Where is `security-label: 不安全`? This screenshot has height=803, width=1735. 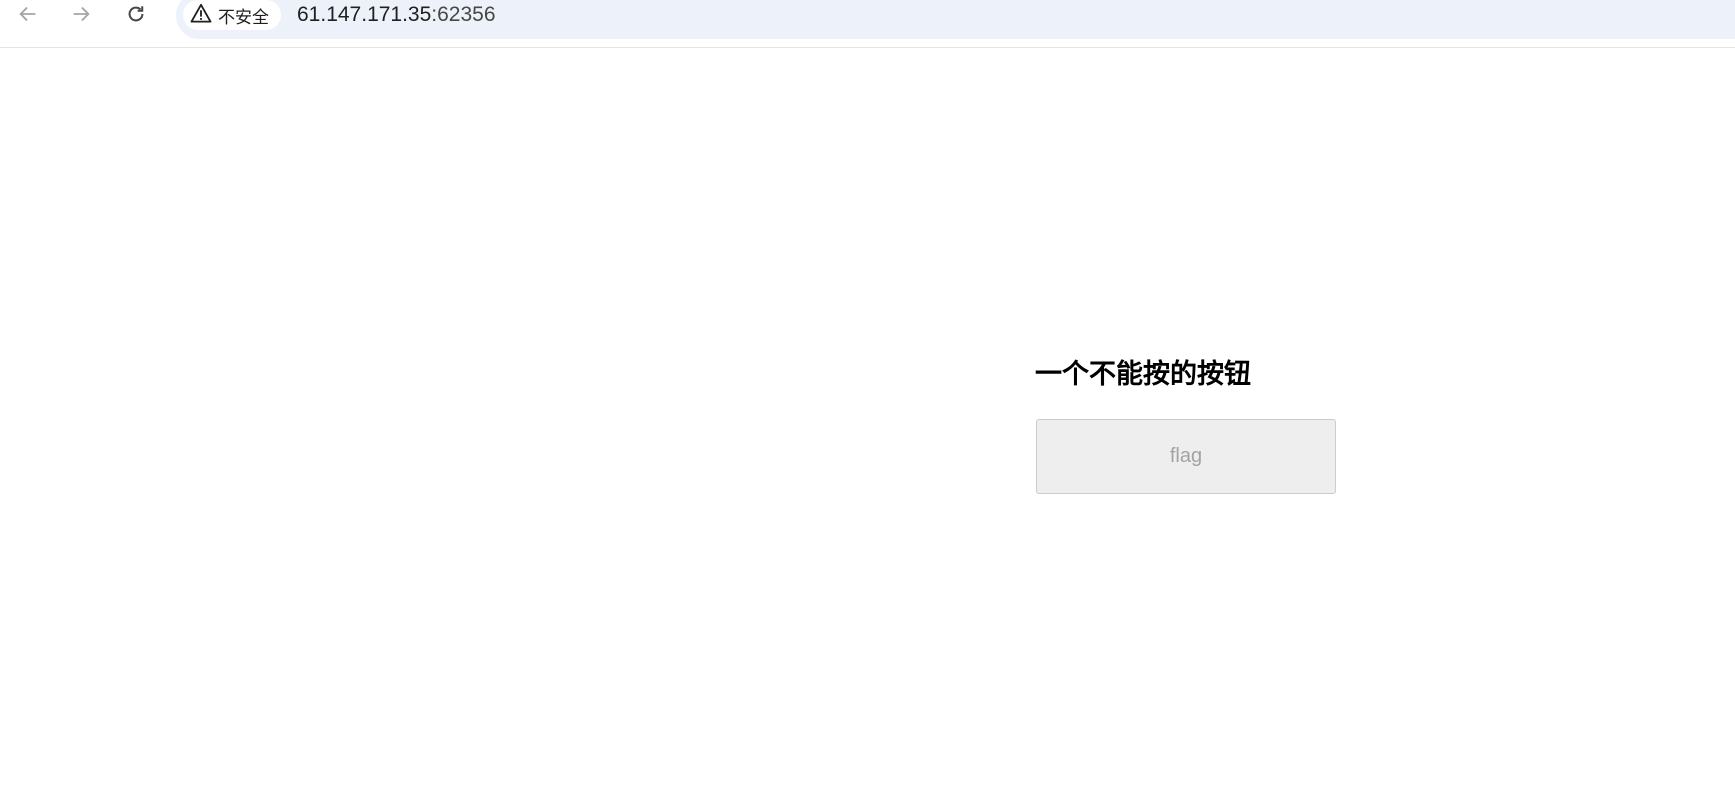
security-label: 不安全 is located at coordinates (243, 17).